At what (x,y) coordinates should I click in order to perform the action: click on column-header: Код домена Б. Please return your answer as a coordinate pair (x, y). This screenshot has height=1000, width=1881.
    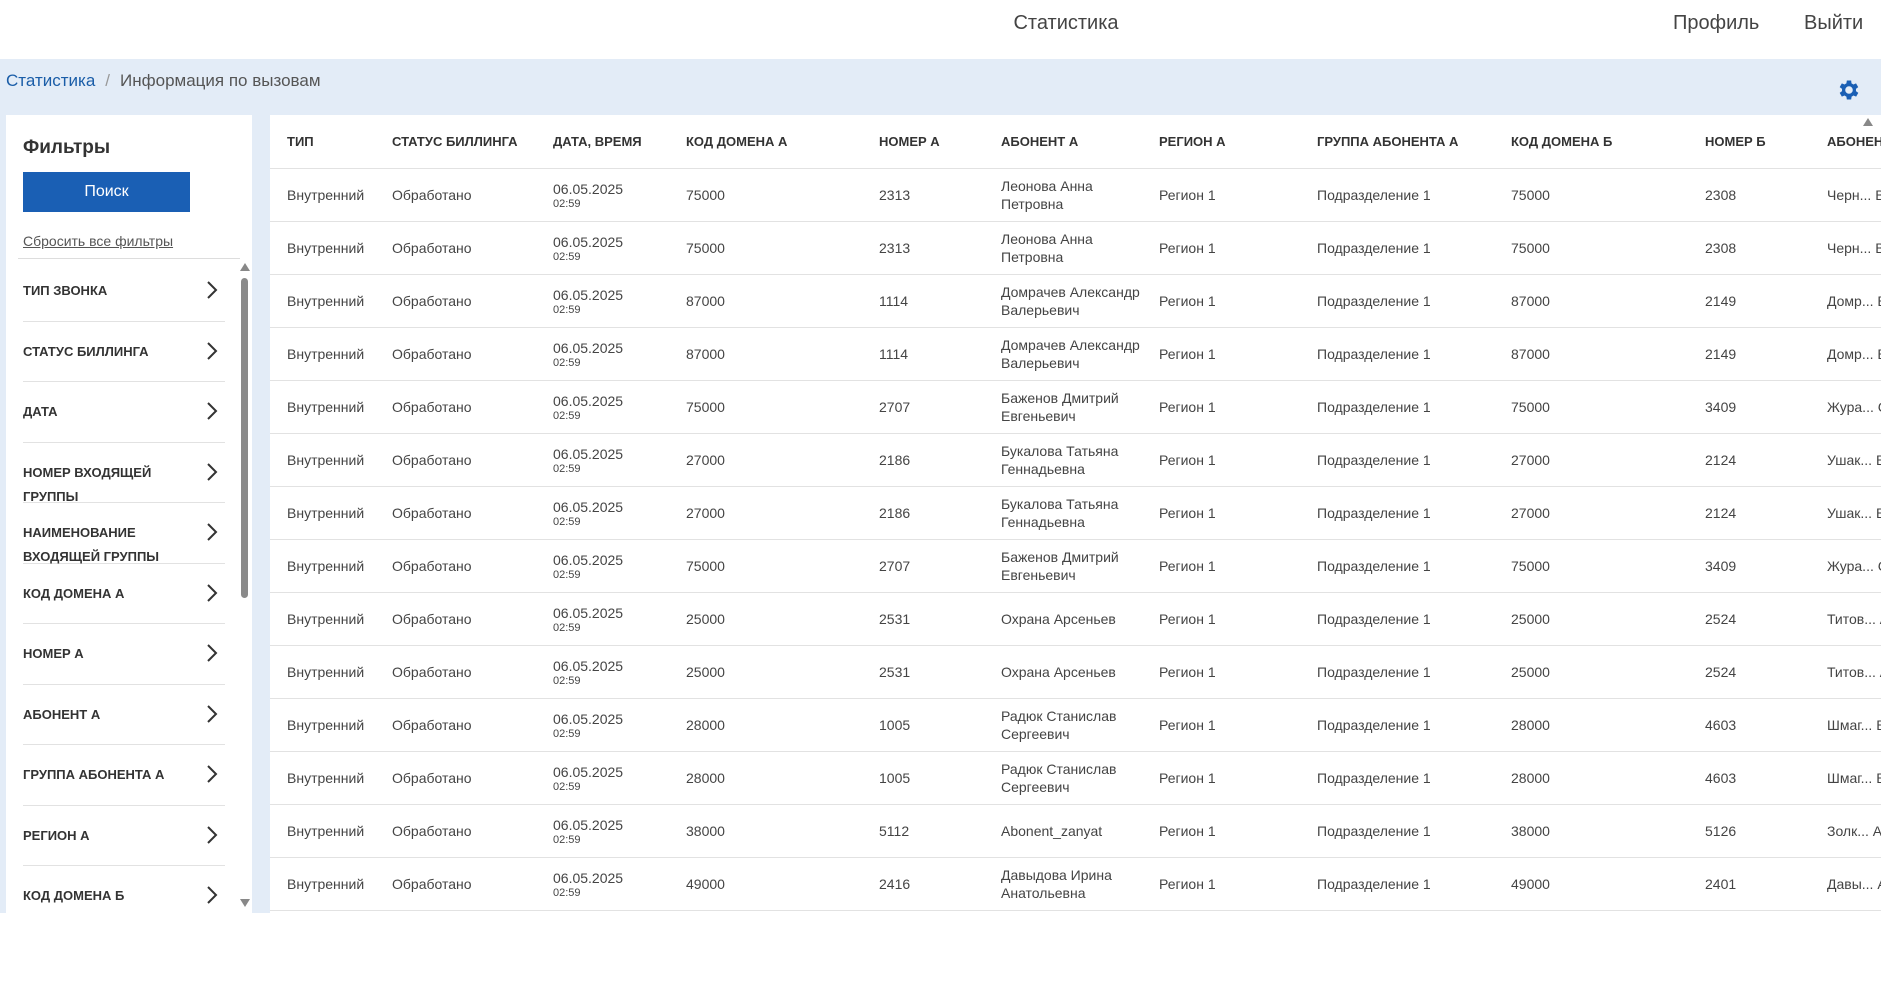
    Looking at the image, I should click on (1591, 142).